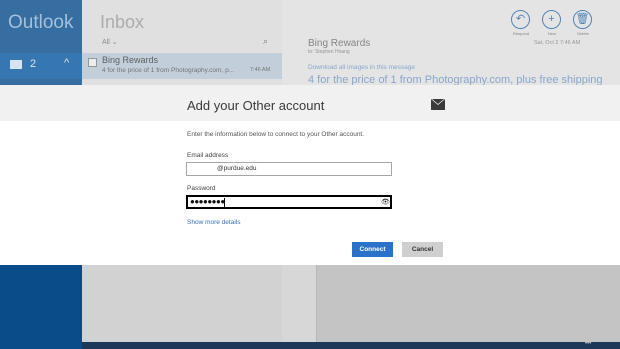  What do you see at coordinates (237, 168) in the screenshot?
I see `email-value: @purdue.edu` at bounding box center [237, 168].